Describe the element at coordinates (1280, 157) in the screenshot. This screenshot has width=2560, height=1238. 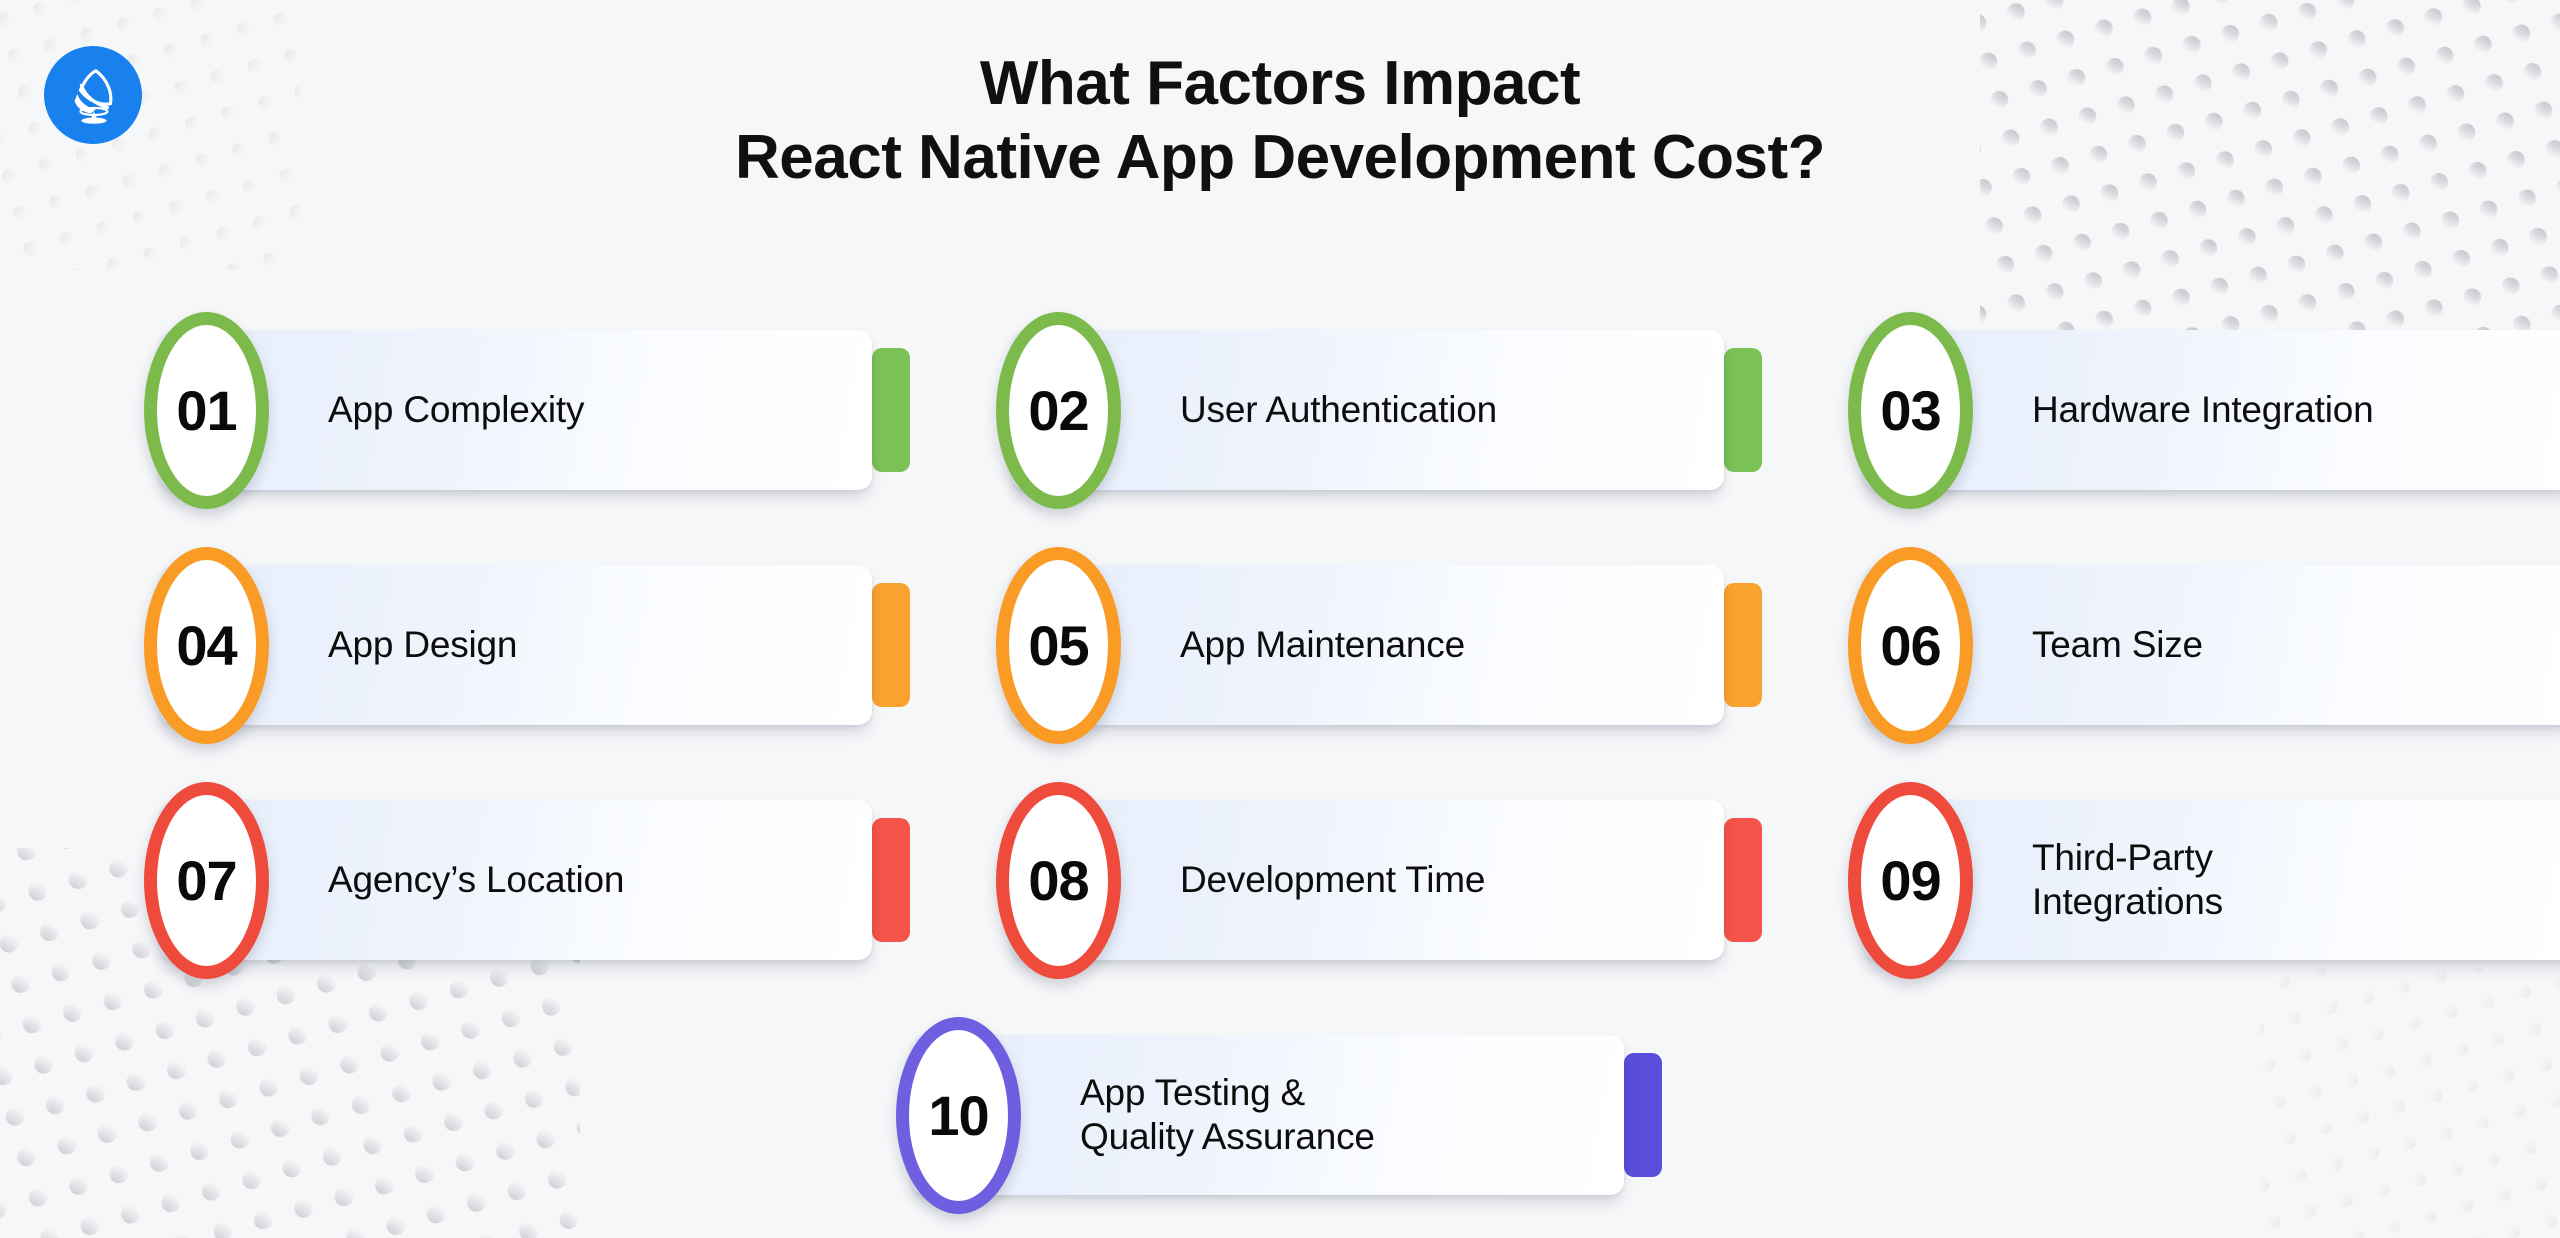
I see `page-title-line-2: React Native App Development Cost?` at that location.